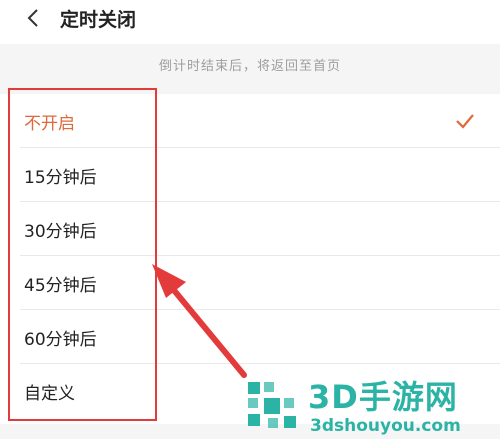 The image size is (500, 439). I want to click on watermark-logo-icon, so click(272, 405).